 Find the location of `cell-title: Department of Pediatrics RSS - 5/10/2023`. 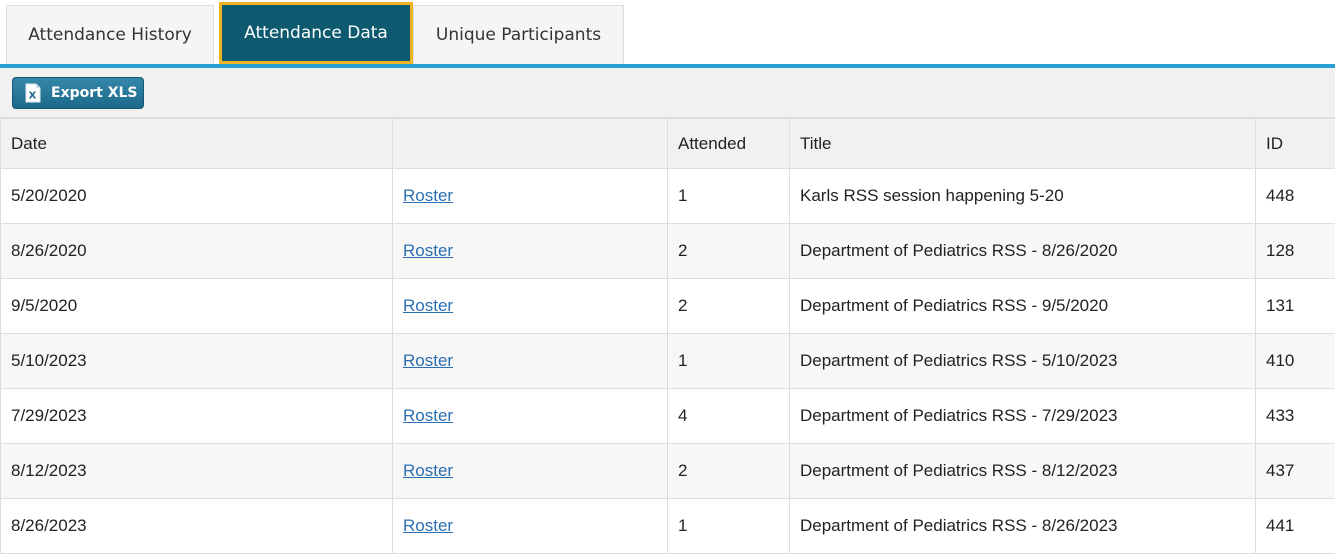

cell-title: Department of Pediatrics RSS - 5/10/2023 is located at coordinates (1022, 361).